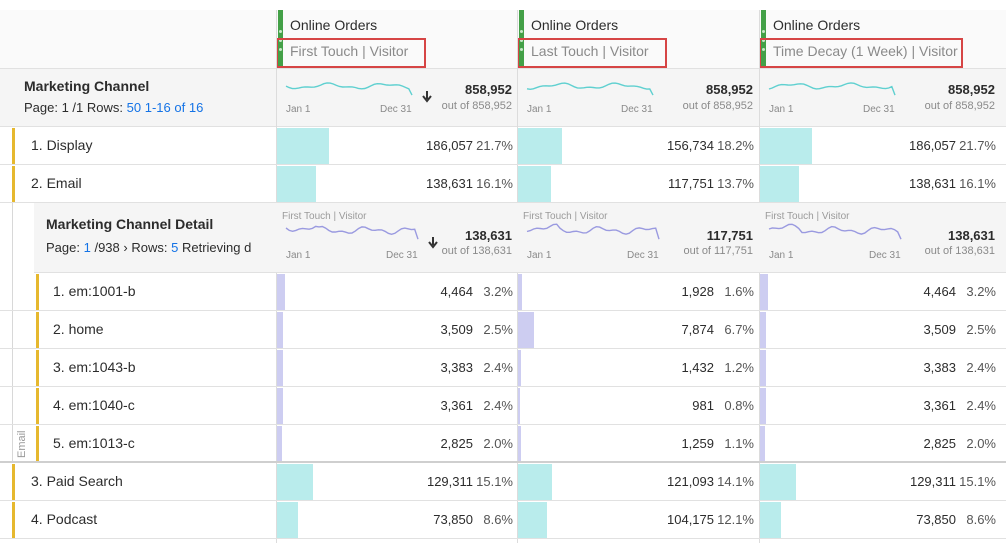  I want to click on metric-title: Online Orders, so click(817, 25).